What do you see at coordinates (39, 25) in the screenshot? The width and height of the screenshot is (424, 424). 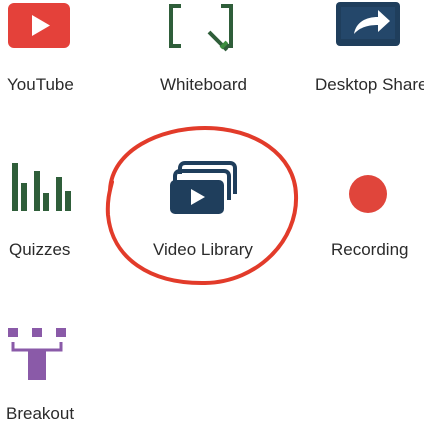 I see `youtube-icon` at bounding box center [39, 25].